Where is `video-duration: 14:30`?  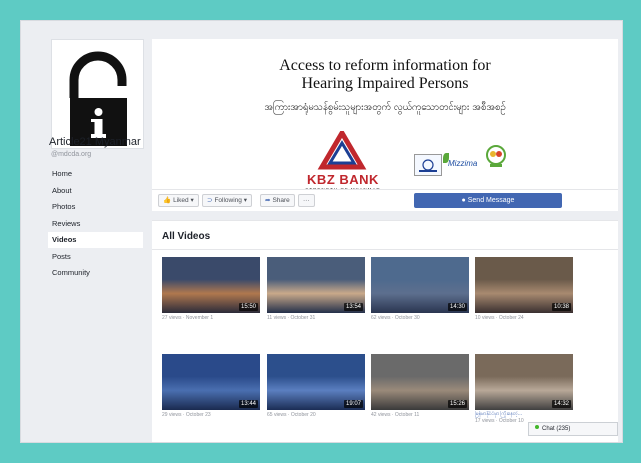
video-duration: 14:30 is located at coordinates (457, 307).